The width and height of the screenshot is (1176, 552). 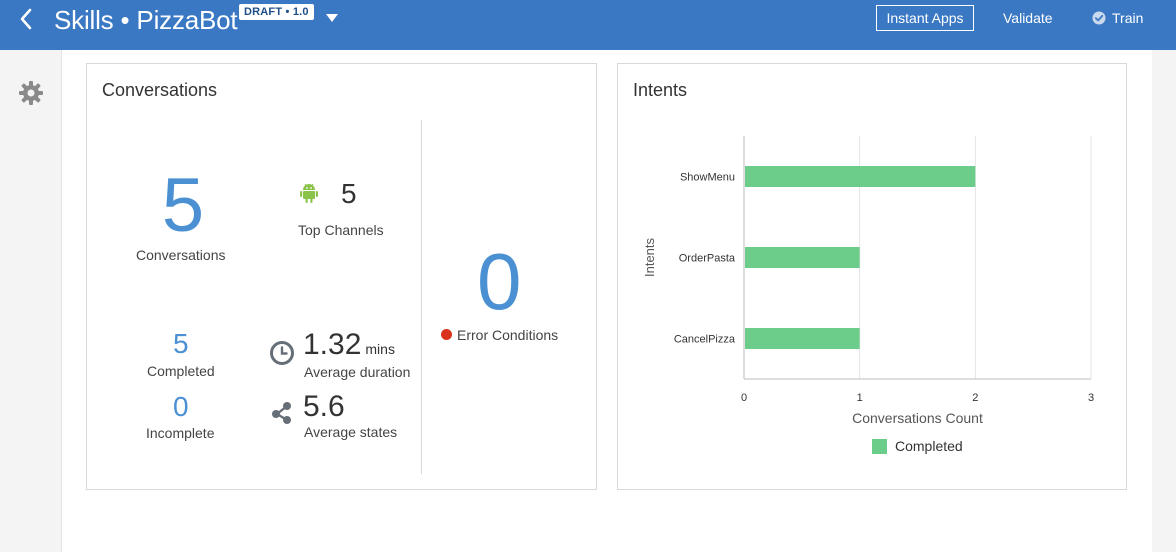 I want to click on train-button: Train, so click(x=1117, y=18).